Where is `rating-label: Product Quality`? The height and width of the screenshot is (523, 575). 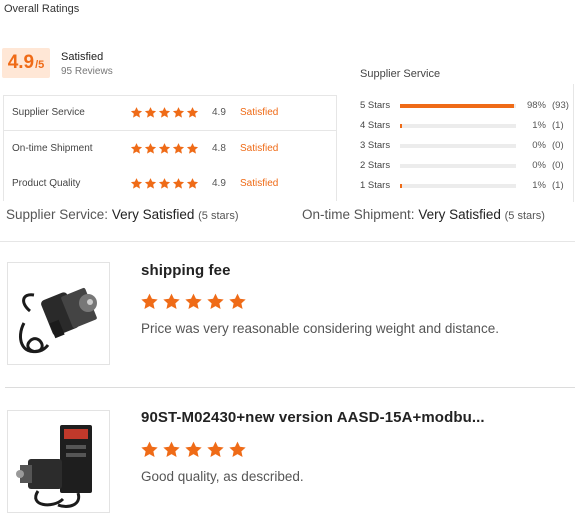
rating-label: Product Quality is located at coordinates (46, 183).